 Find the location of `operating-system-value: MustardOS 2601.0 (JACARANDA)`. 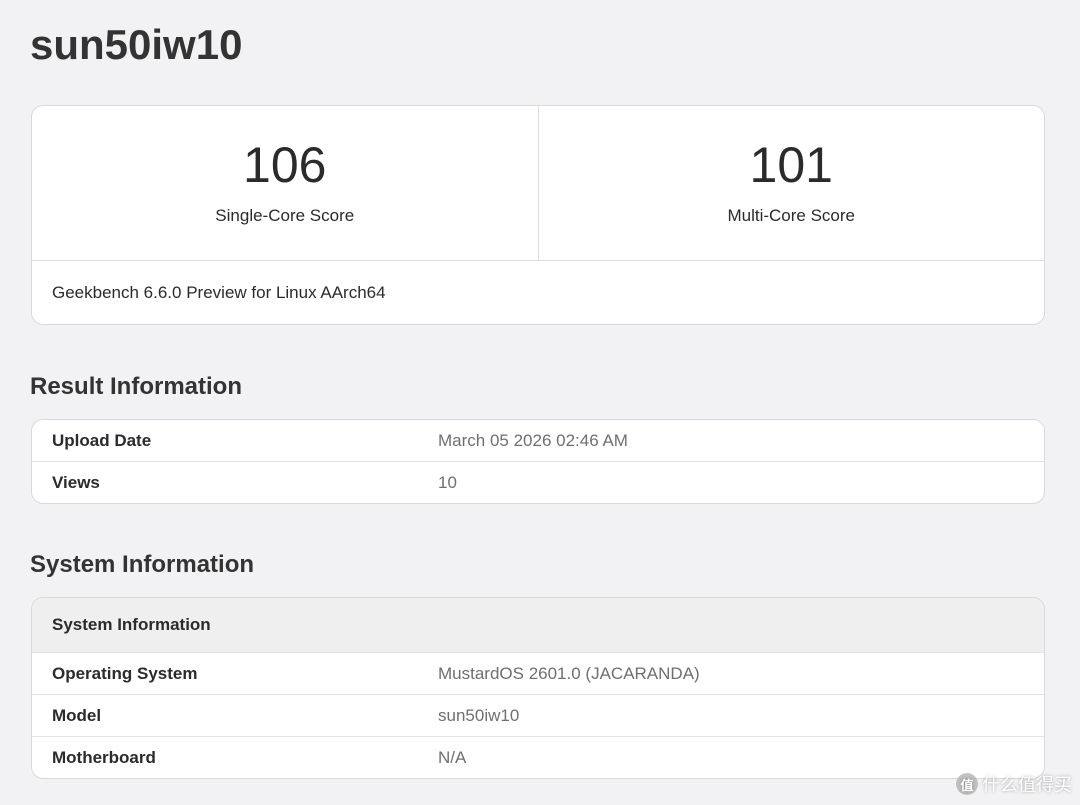

operating-system-value: MustardOS 2601.0 (JACARANDA) is located at coordinates (569, 673).